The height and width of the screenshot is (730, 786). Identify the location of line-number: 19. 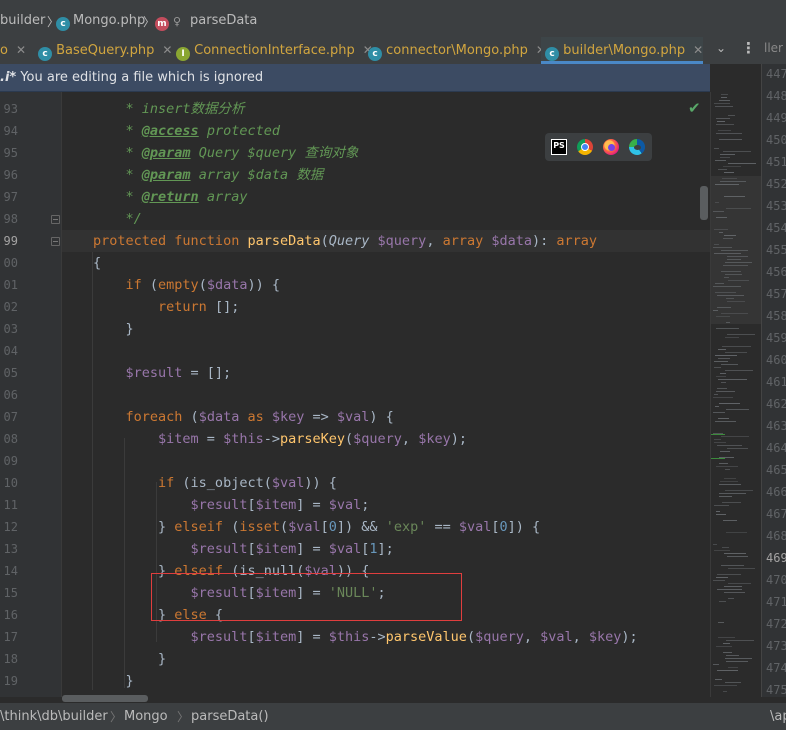
(9, 681).